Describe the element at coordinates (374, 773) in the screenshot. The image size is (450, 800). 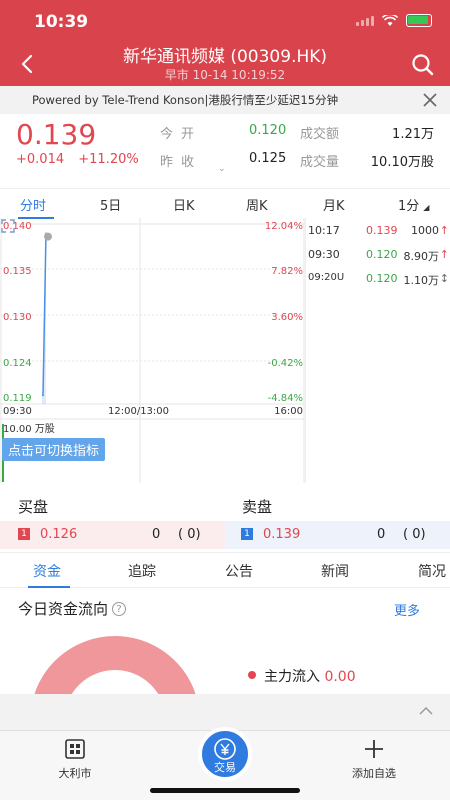
I see `nav-add-watchlist-label: 添加自选` at that location.